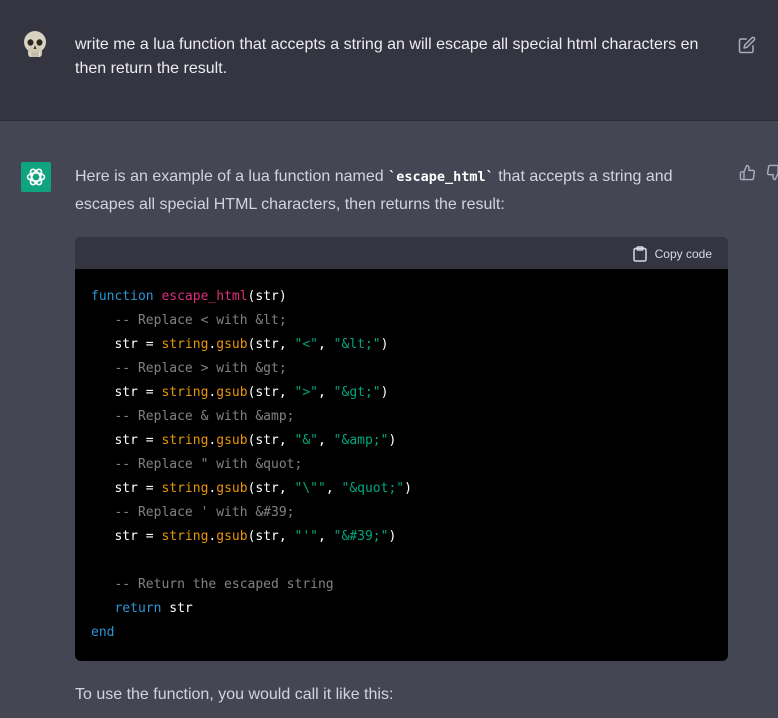 The image size is (778, 718). Describe the element at coordinates (401, 441) in the screenshot. I see `code-line: str = string.gsub(str, "&", "&amp;")` at that location.